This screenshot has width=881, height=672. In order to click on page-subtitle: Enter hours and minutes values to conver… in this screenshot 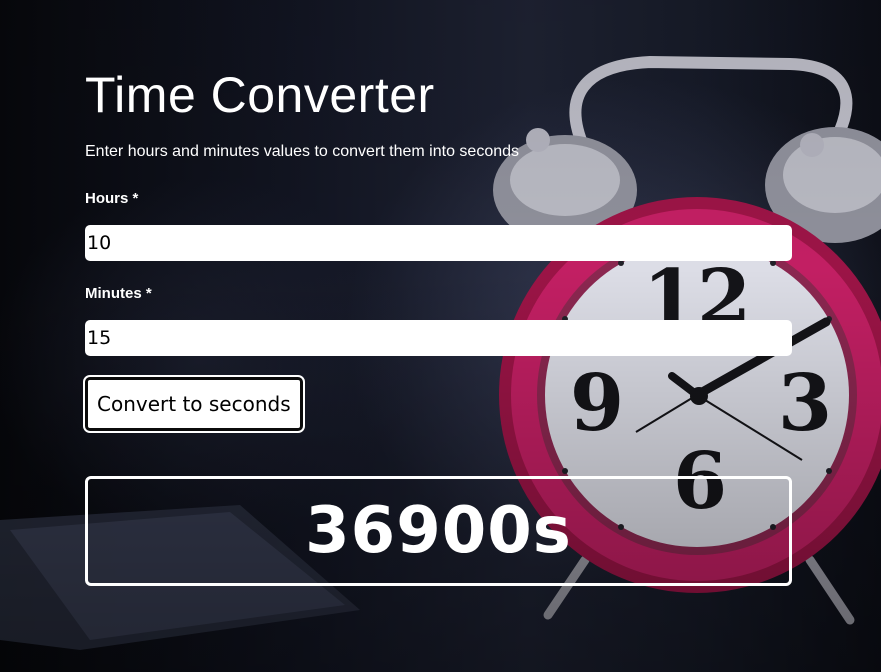, I will do `click(302, 151)`.